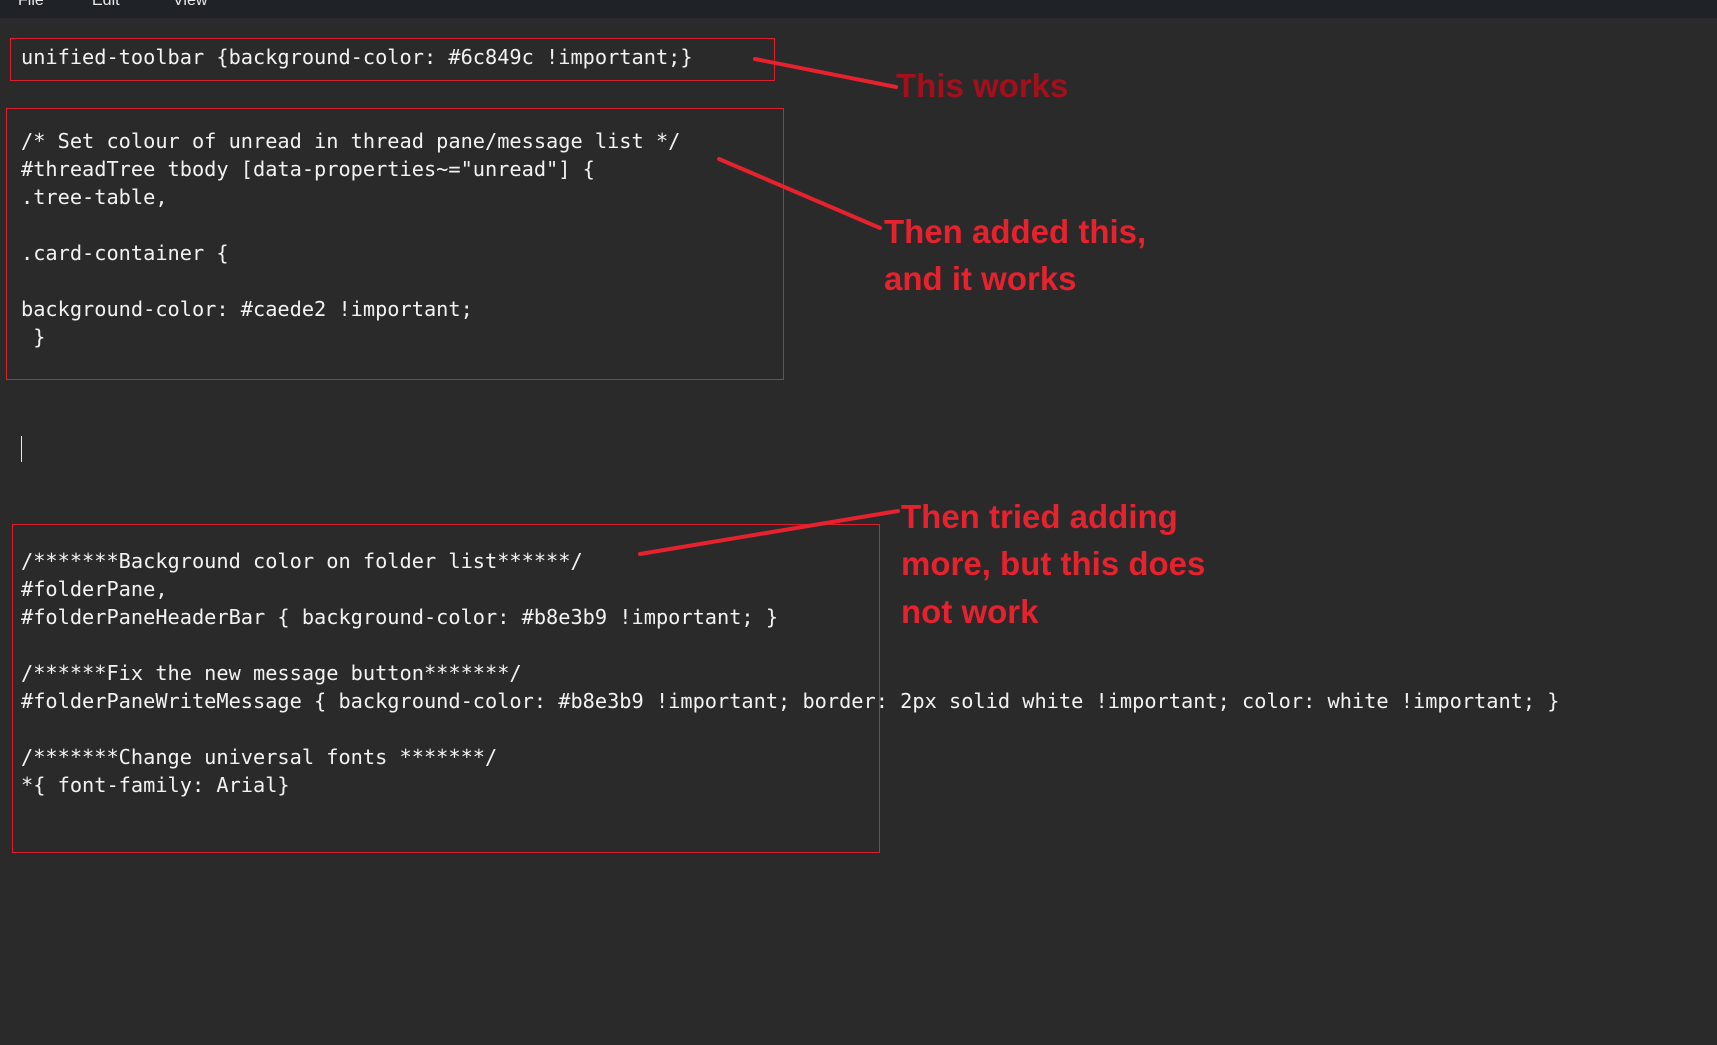 Image resolution: width=1717 pixels, height=1045 pixels. I want to click on menu-bar: File Edit View, so click(858, 9).